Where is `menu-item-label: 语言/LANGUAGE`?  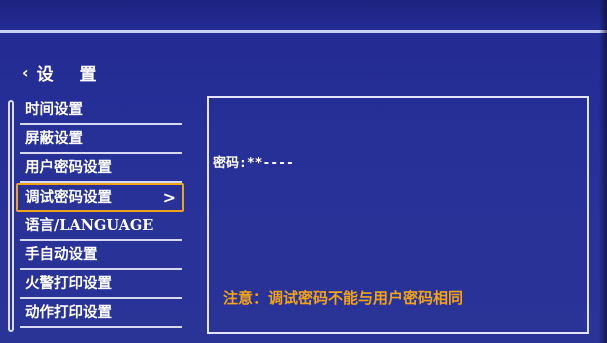 menu-item-label: 语言/LANGUAGE is located at coordinates (89, 225).